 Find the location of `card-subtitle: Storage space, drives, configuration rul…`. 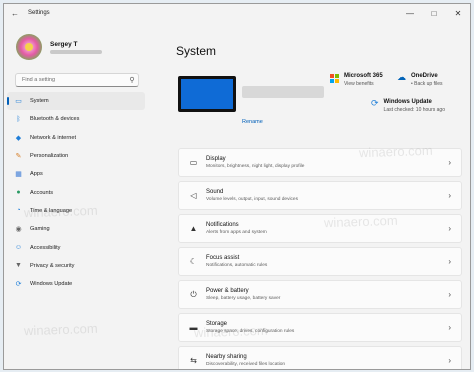

card-subtitle: Storage space, drives, configuration rul… is located at coordinates (250, 331).